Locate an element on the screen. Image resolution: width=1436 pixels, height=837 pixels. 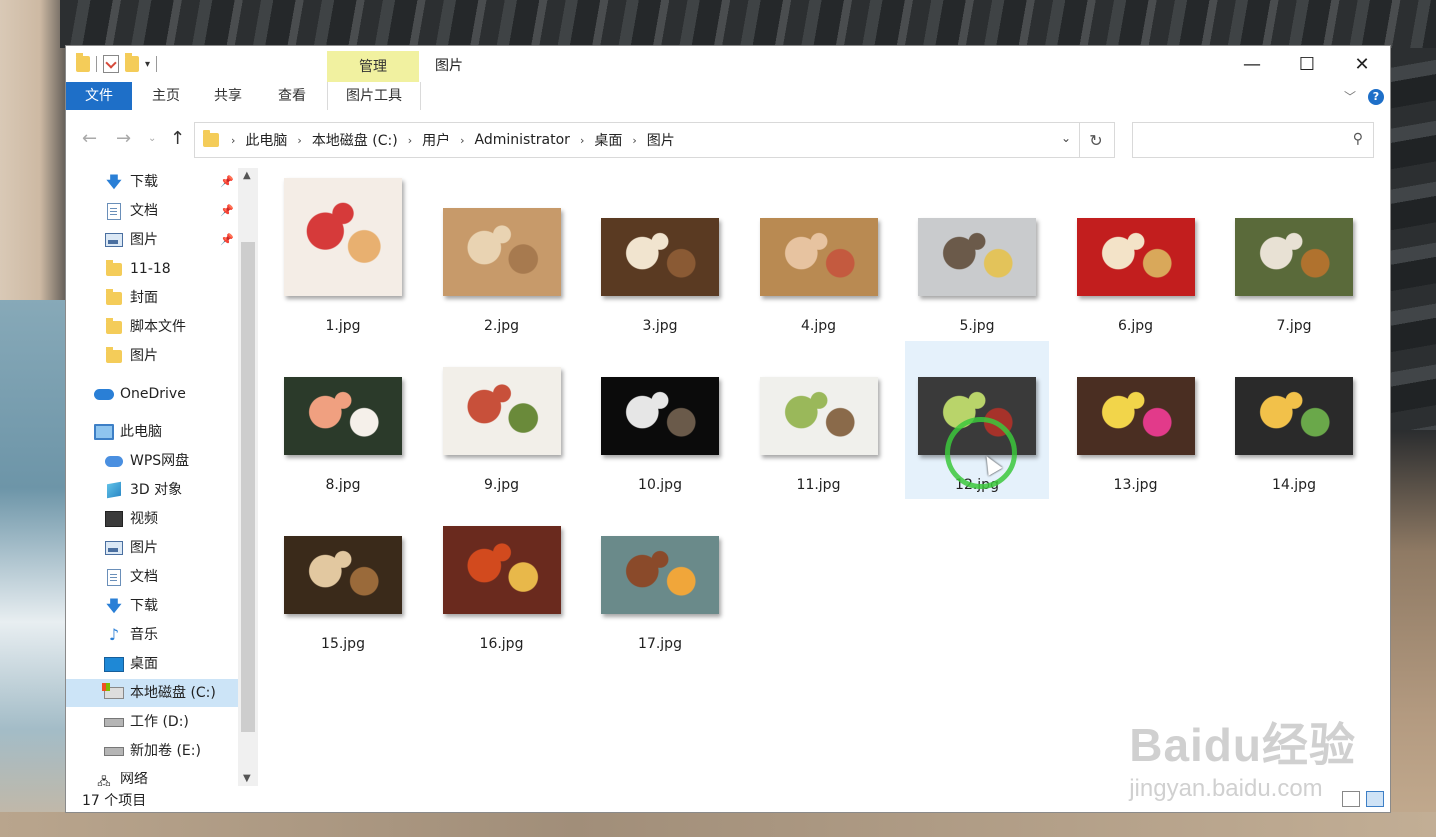
nav-item-drive-e: 新加卷 (E:) is located at coordinates (152, 751).